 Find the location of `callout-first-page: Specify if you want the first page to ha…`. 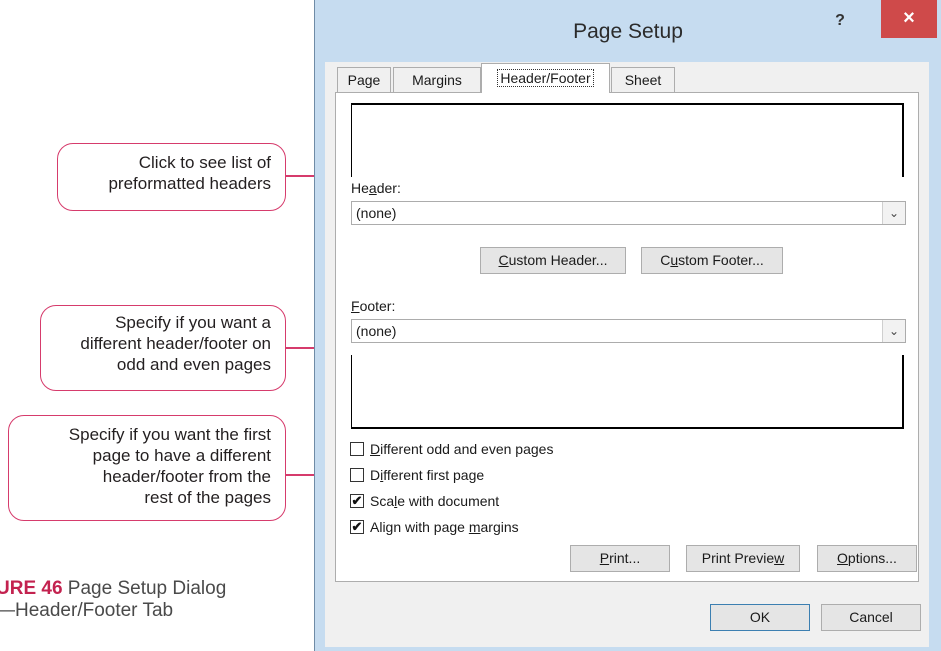

callout-first-page: Specify if you want the first page to ha… is located at coordinates (147, 468).